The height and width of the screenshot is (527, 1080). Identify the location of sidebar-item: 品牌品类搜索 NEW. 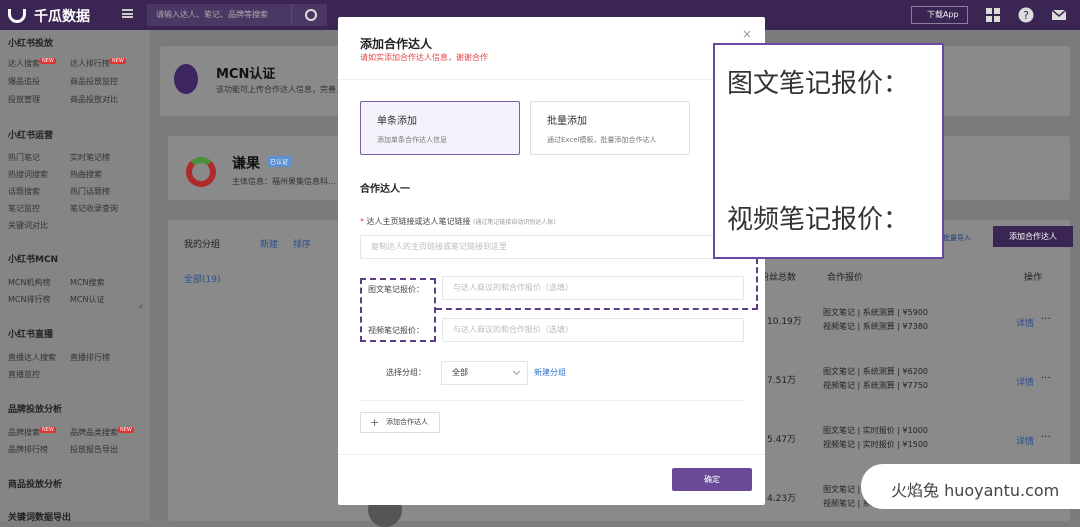
(102, 432).